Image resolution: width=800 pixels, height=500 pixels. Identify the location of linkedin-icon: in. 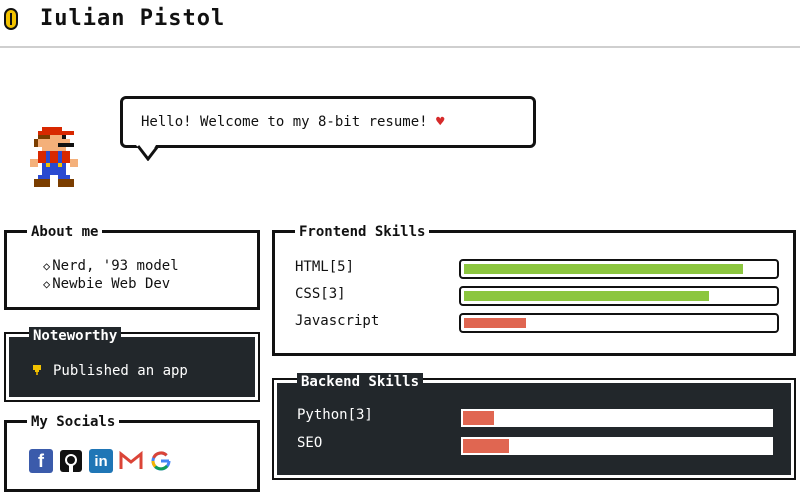
(101, 461).